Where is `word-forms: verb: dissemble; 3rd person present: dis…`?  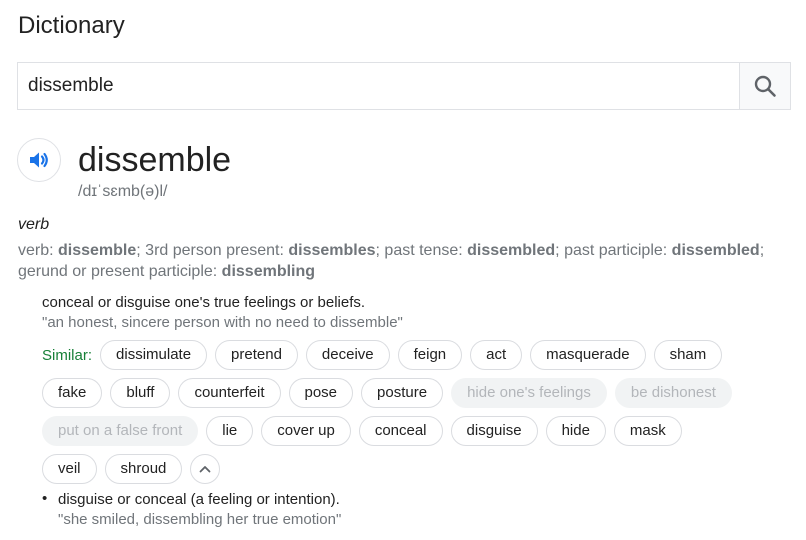
word-forms: verb: dissemble; 3rd person present: dis… is located at coordinates (403, 261).